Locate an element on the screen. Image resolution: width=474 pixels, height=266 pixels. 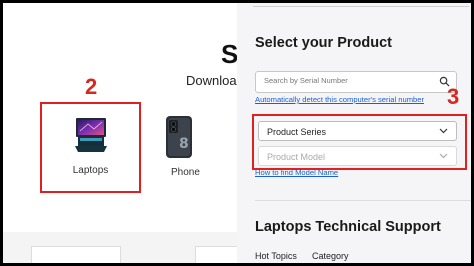
phone-icon: 8 is located at coordinates (179, 137).